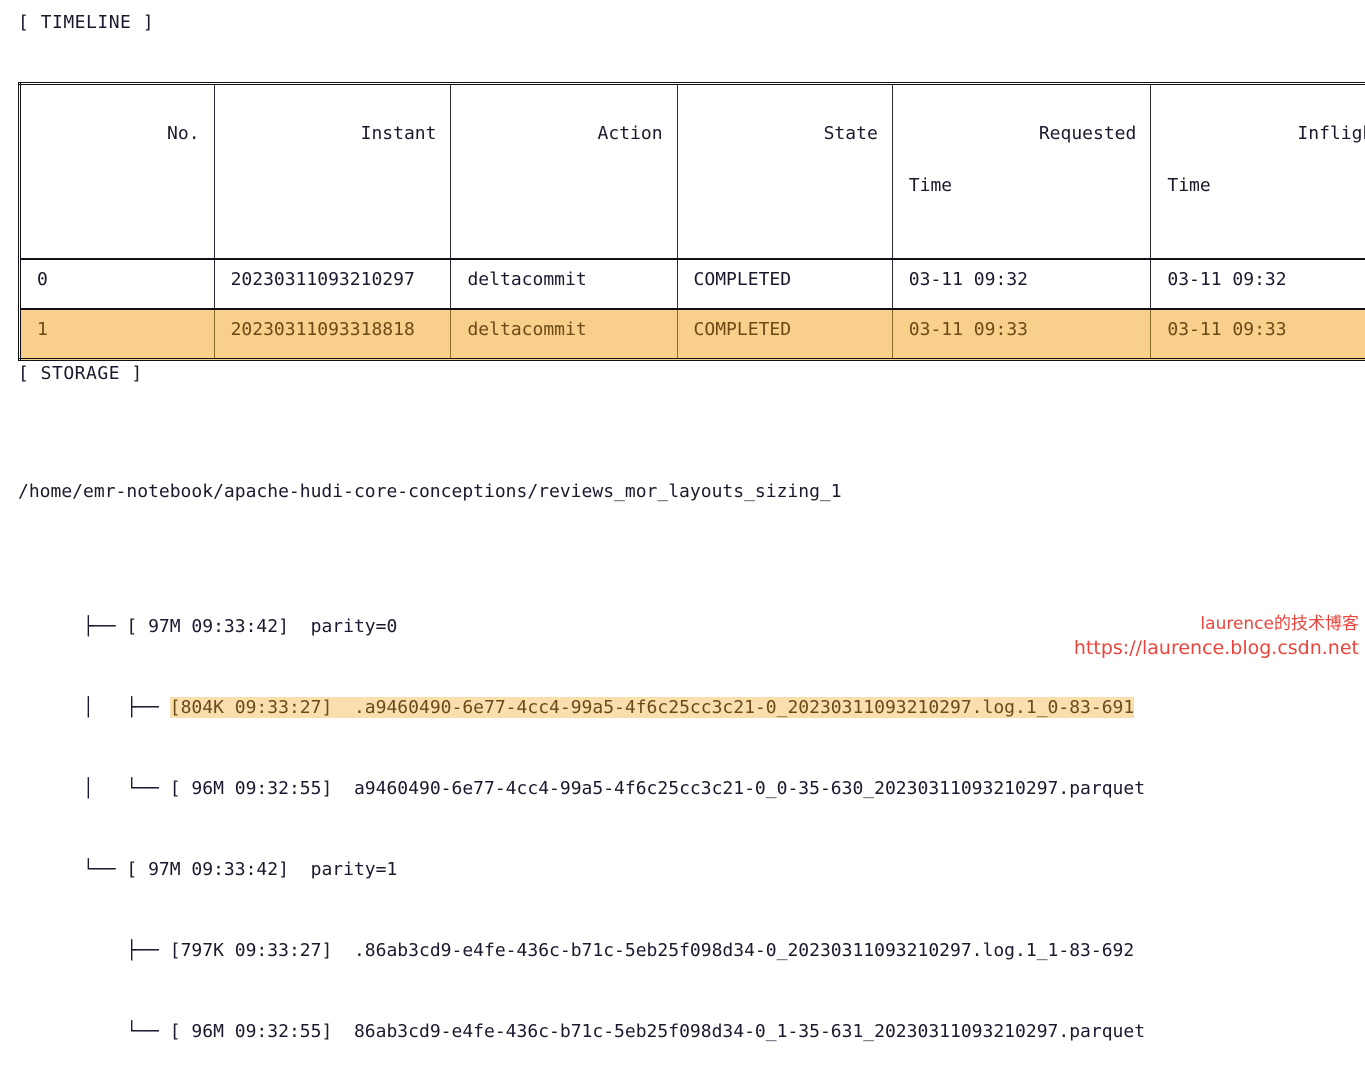 The height and width of the screenshot is (1072, 1365). Describe the element at coordinates (1331, 133) in the screenshot. I see `column-header-inflight-time-line1: Inflight` at that location.